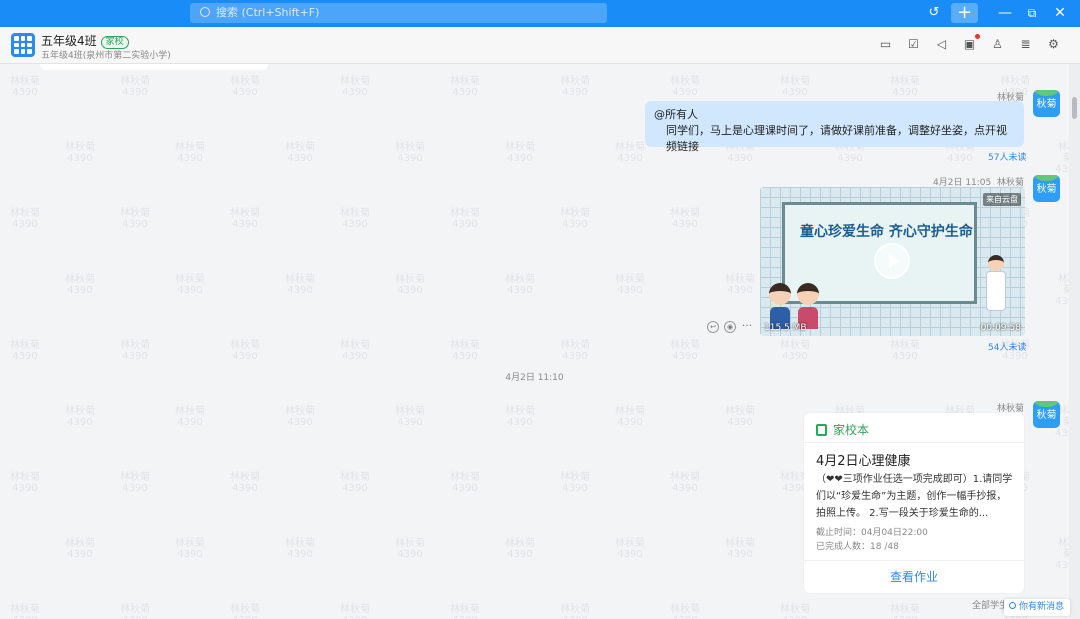 This screenshot has height=619, width=1080. Describe the element at coordinates (1005, 13) in the screenshot. I see `minimize-button: —` at that location.